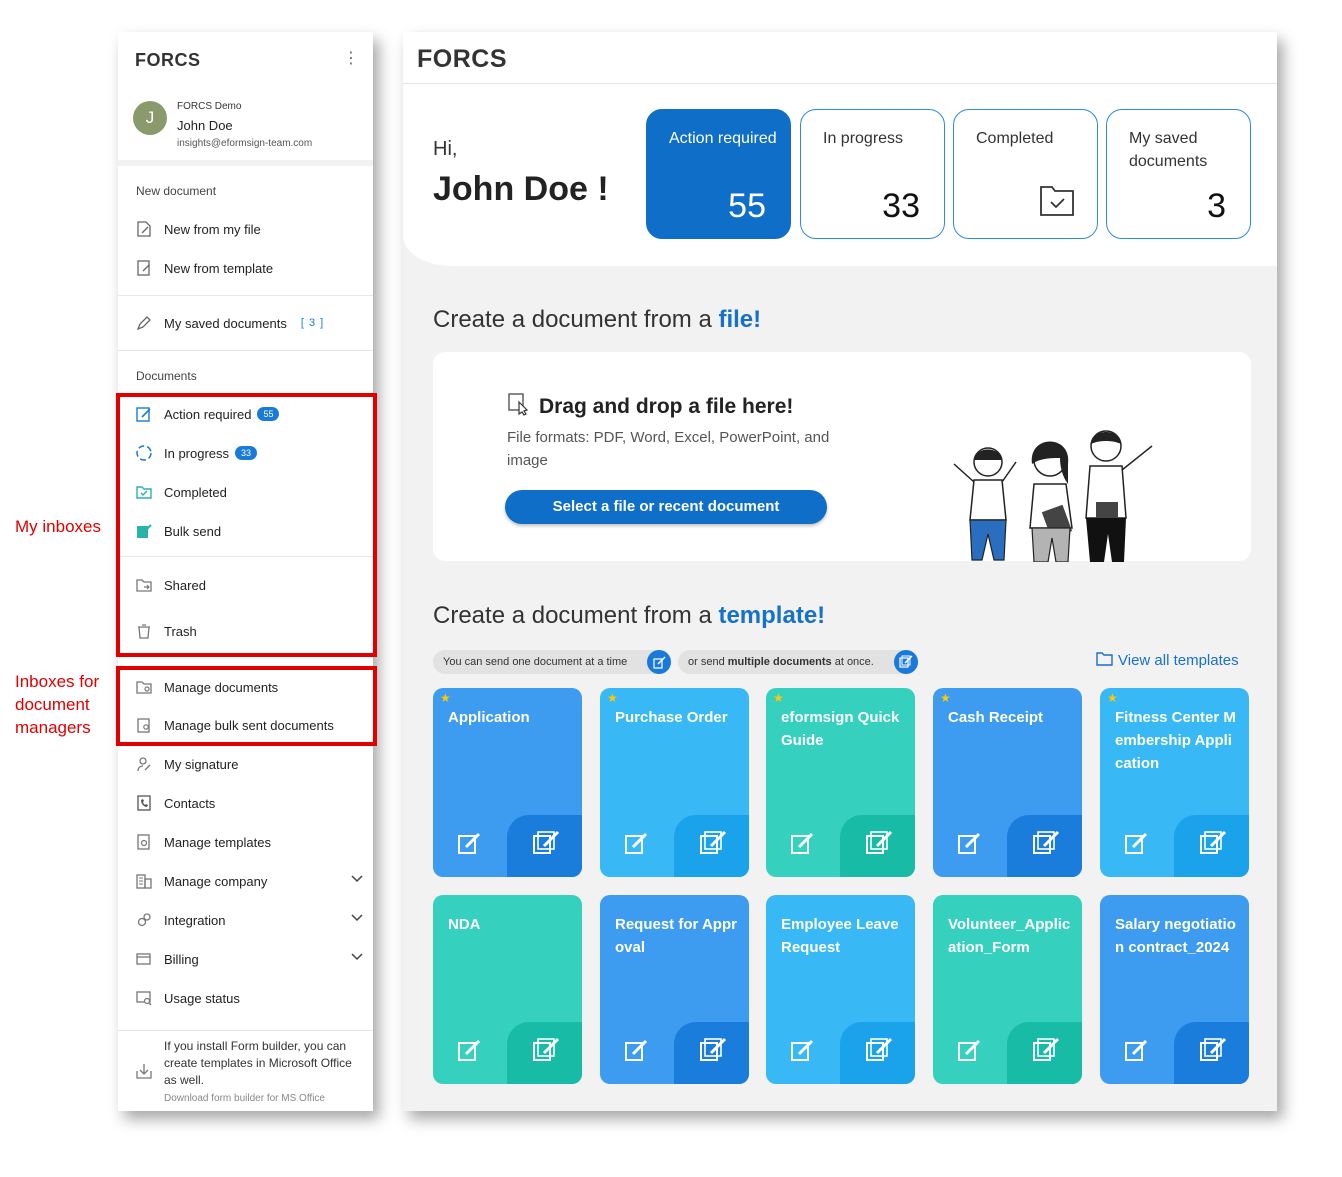 The width and height of the screenshot is (1342, 1177). What do you see at coordinates (144, 842) in the screenshot?
I see `template-settings-icon` at bounding box center [144, 842].